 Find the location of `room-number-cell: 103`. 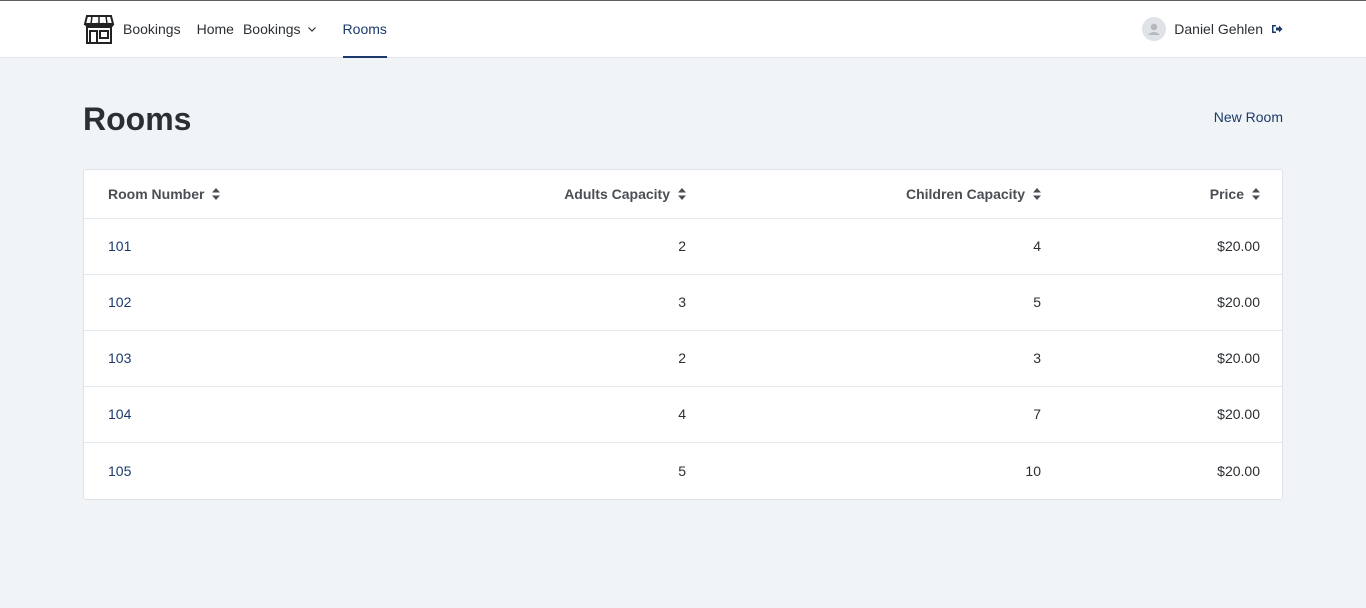

room-number-cell: 103 is located at coordinates (209, 358).